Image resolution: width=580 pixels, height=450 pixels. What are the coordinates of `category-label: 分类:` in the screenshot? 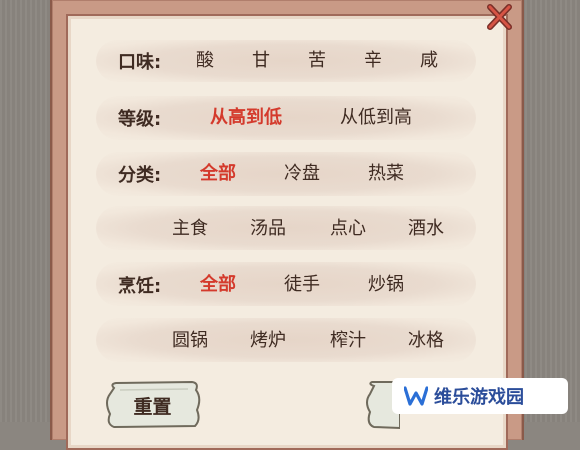 It's located at (140, 175).